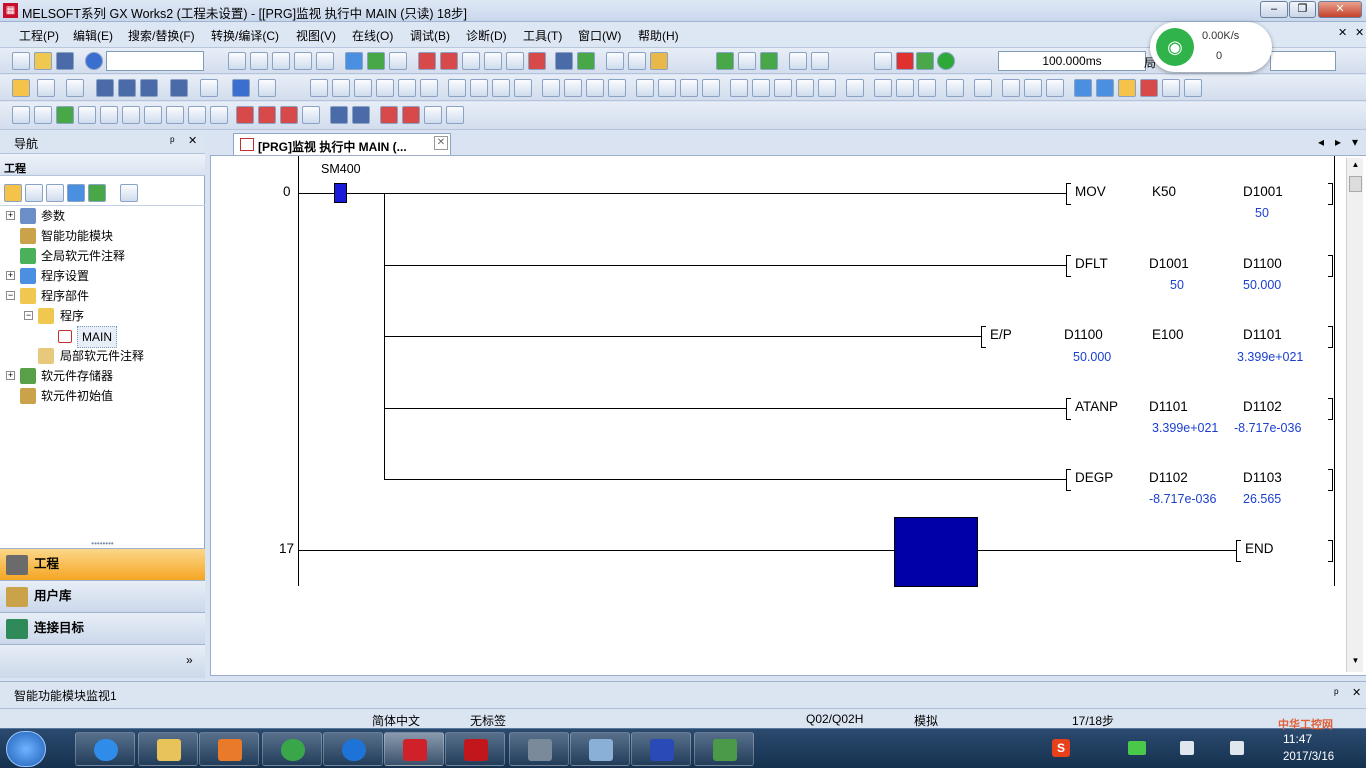 Image resolution: width=1366 pixels, height=768 pixels. I want to click on open-branch-f6-icon, so click(363, 88).